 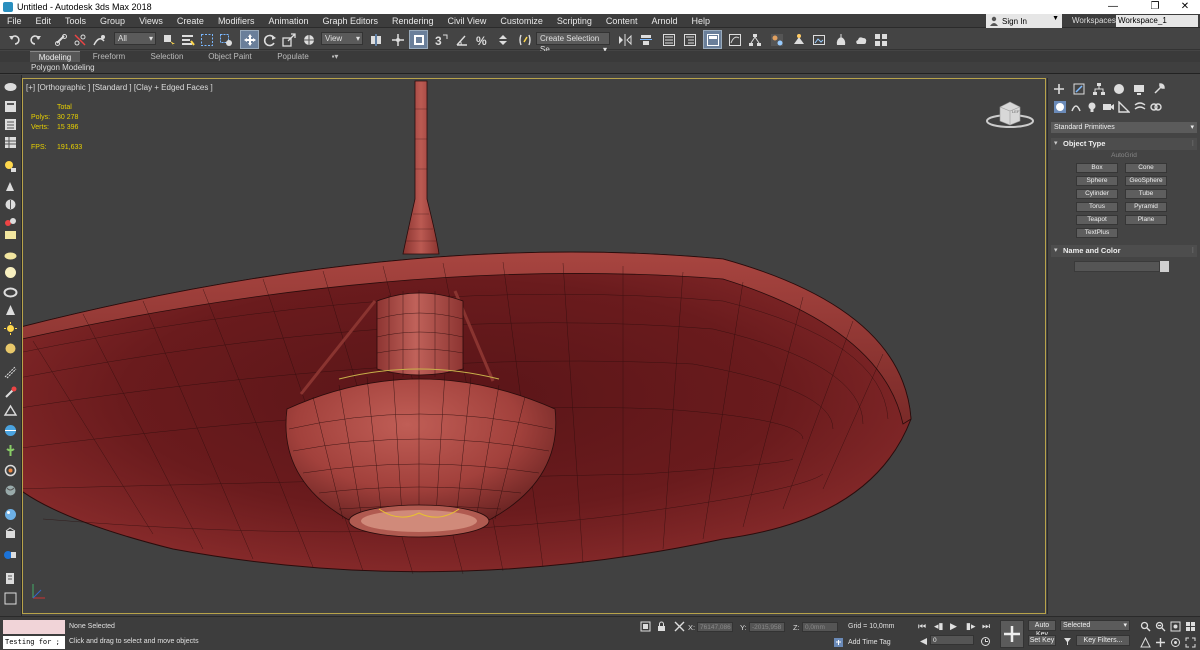 What do you see at coordinates (10, 410) in the screenshot?
I see `space-warp-icon` at bounding box center [10, 410].